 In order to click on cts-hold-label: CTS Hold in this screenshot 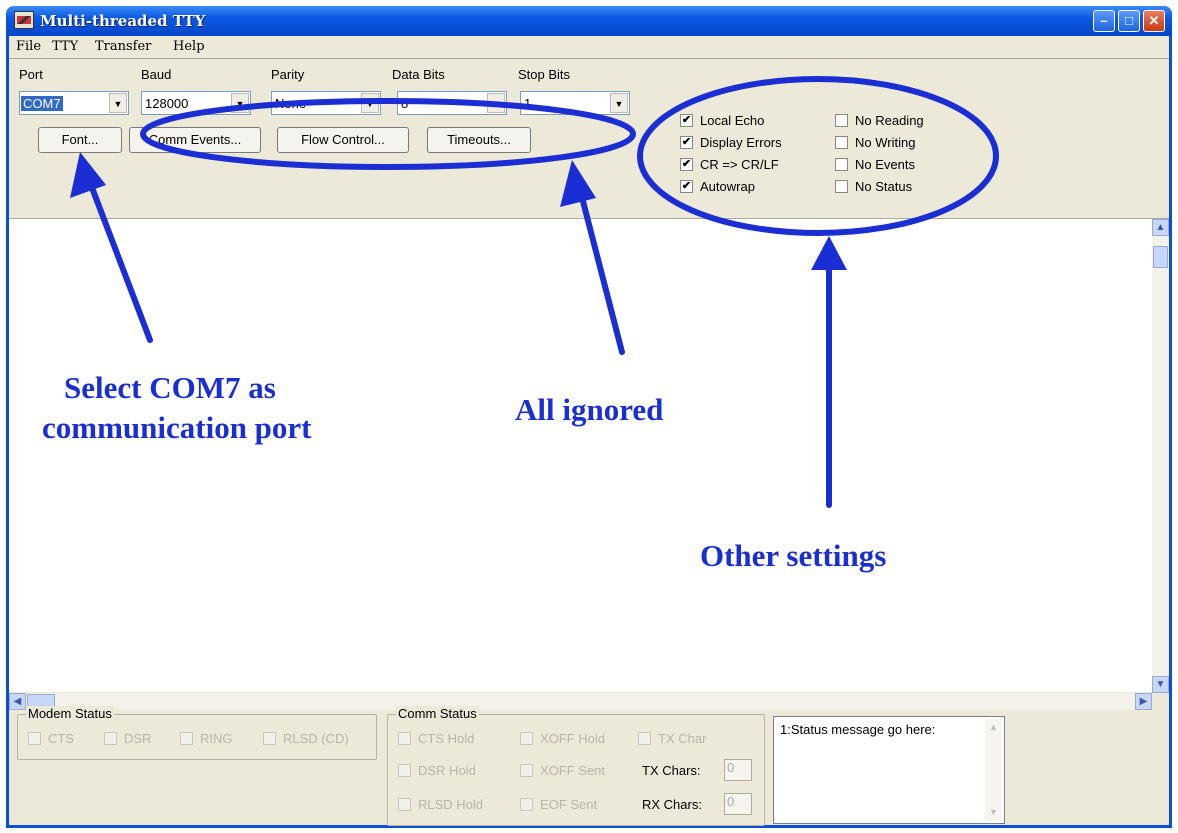, I will do `click(446, 738)`.